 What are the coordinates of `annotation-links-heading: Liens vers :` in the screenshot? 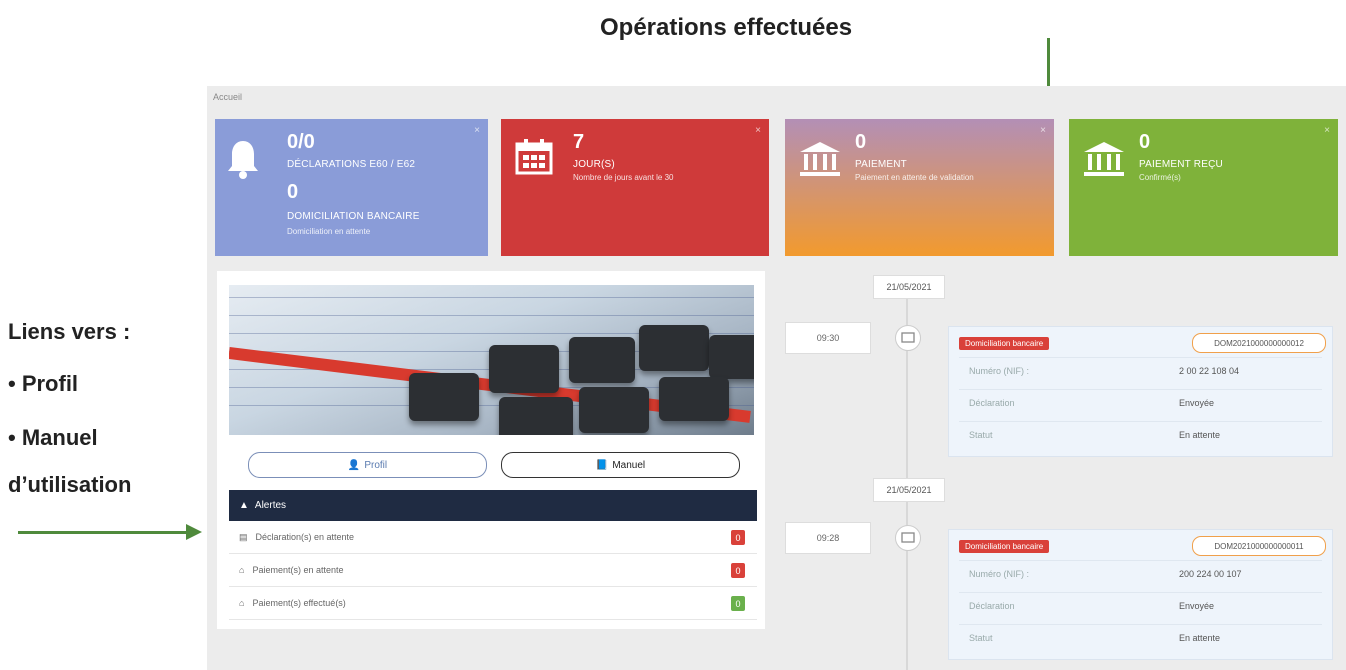 It's located at (69, 331).